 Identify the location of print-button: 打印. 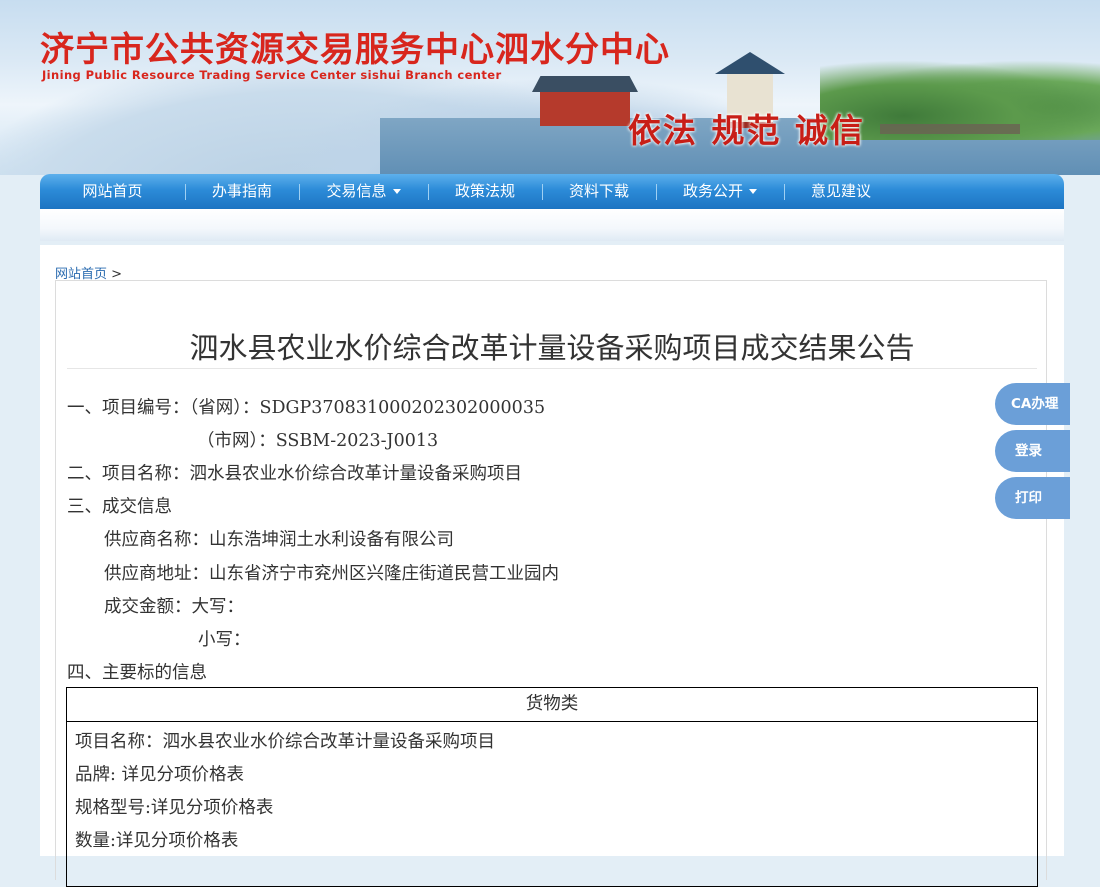
(1032, 498).